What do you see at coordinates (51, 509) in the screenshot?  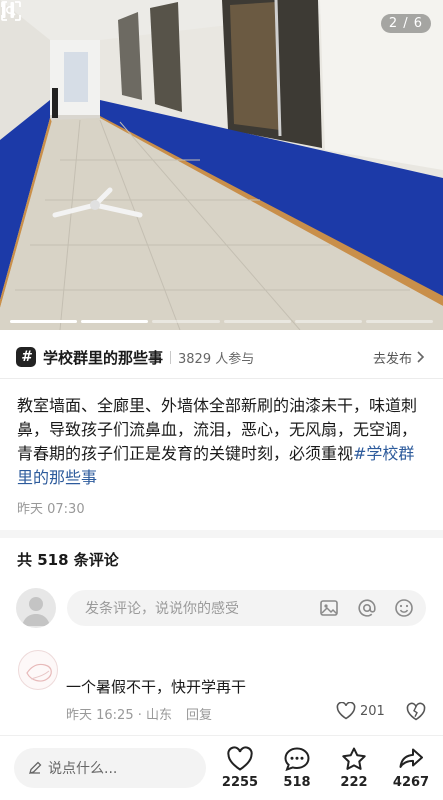 I see `post-time: 昨天 07:30` at bounding box center [51, 509].